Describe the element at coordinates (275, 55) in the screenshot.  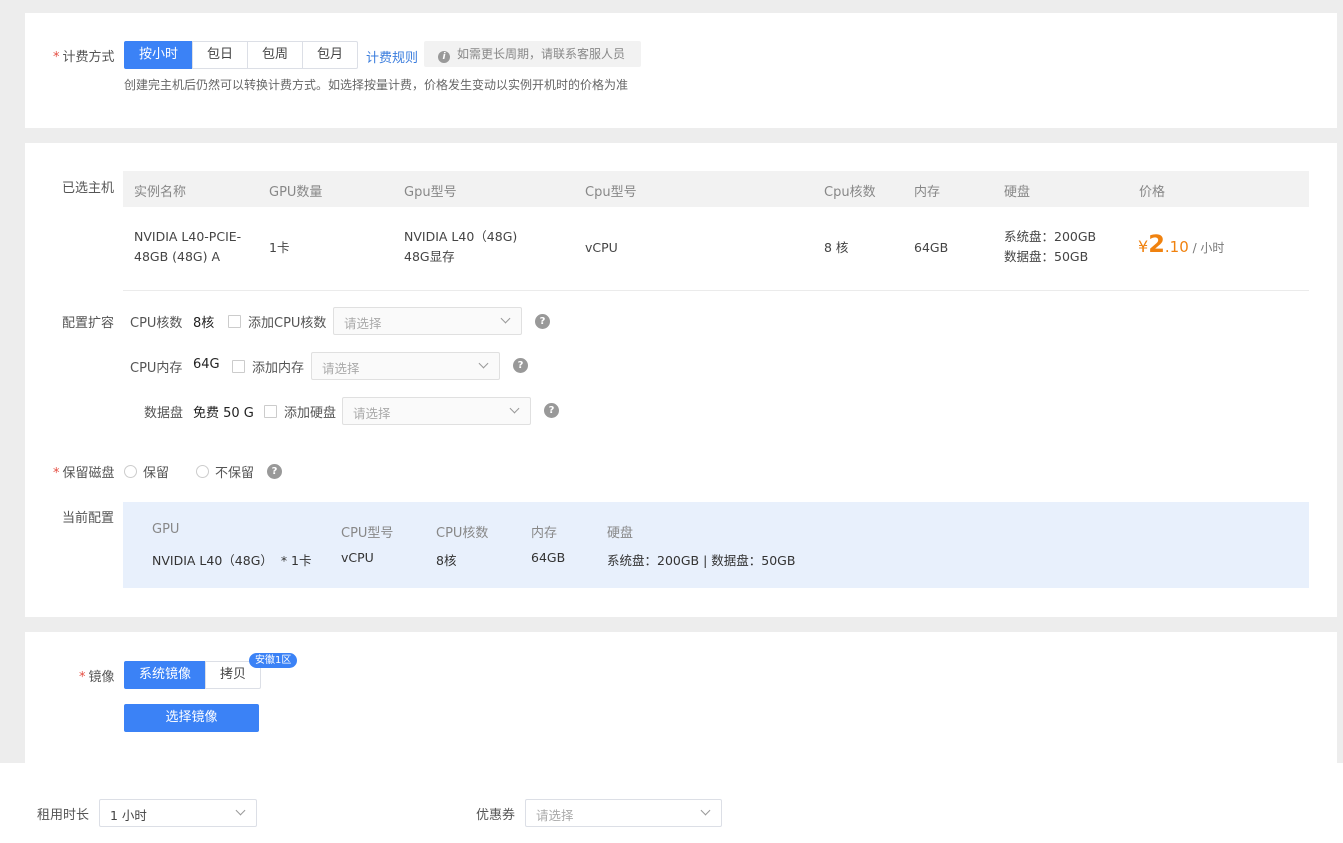
I see `billing-weekly-button: 包周` at that location.